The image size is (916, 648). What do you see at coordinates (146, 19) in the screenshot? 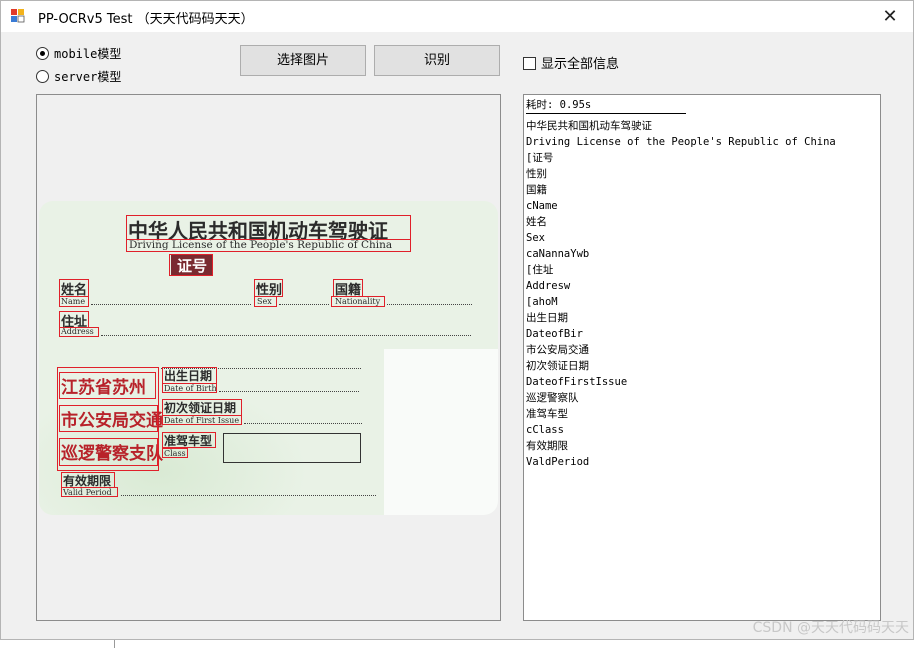
I see `window-title: PP-OCRv5 Test （天天代码码天天）` at bounding box center [146, 19].